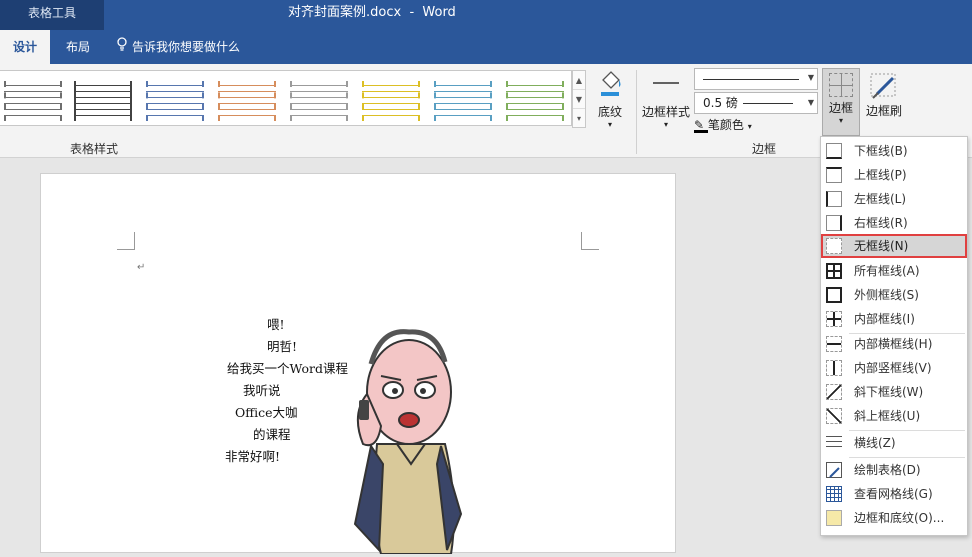 The height and width of the screenshot is (557, 972). Describe the element at coordinates (141, 267) in the screenshot. I see `paragraph-mark: ↵` at that location.